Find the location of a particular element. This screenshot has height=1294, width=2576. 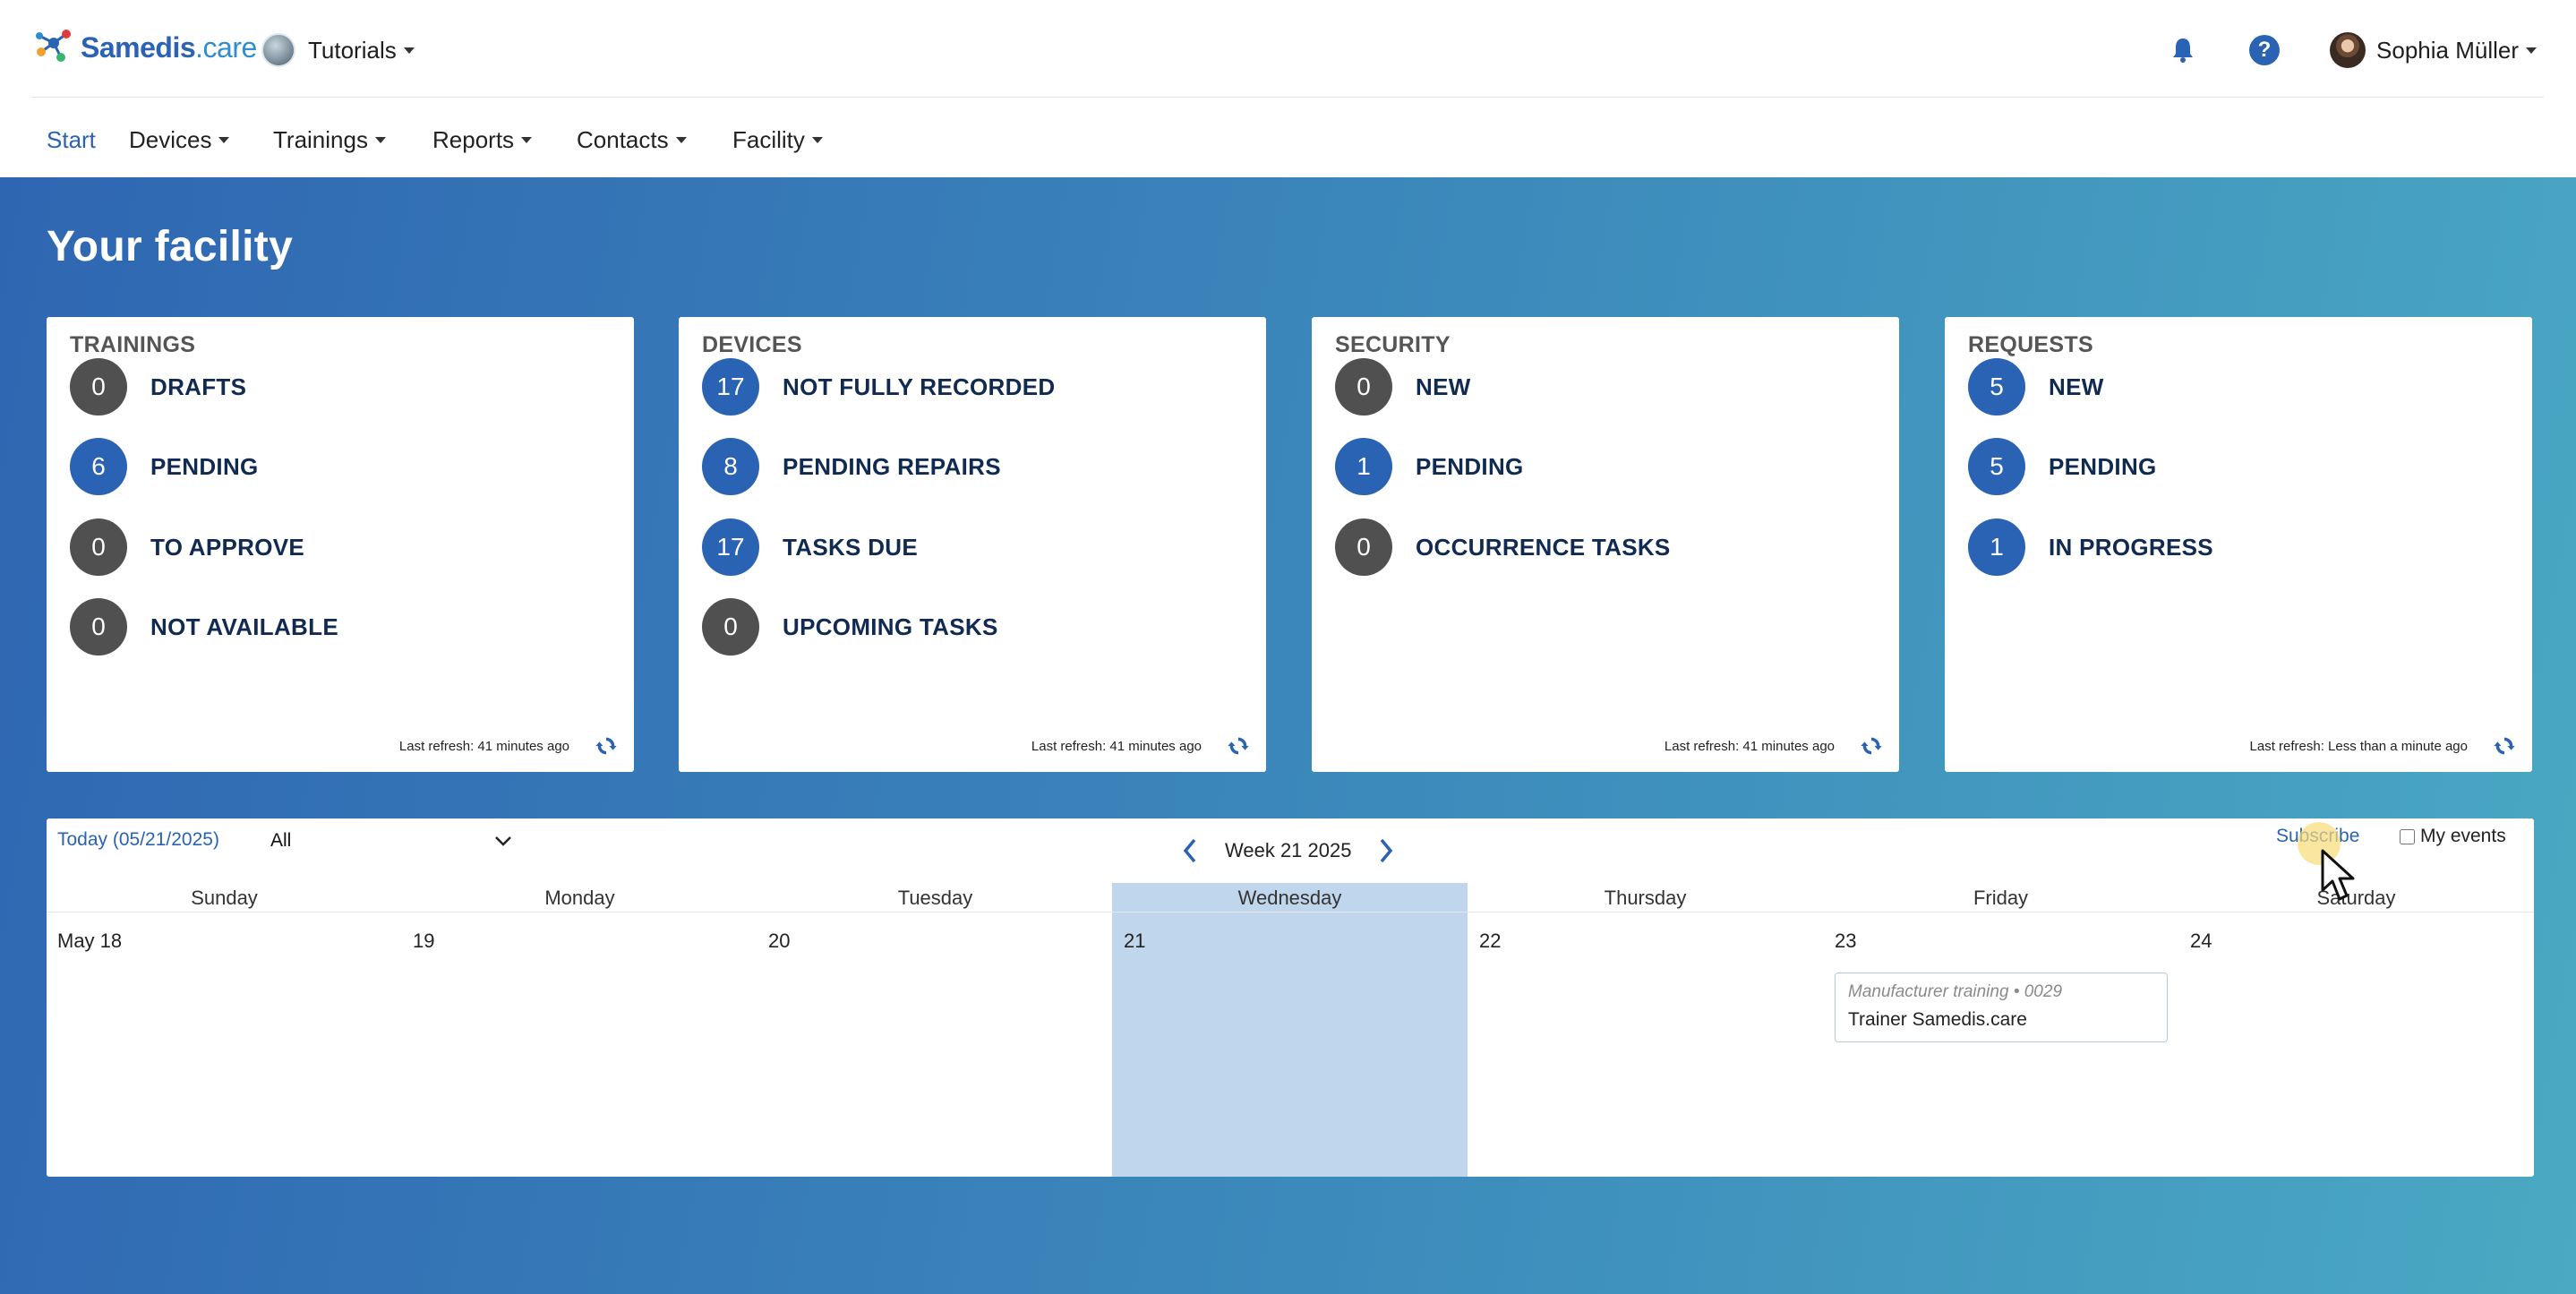

stat-row: 0 OCCURRENCE TASKS is located at coordinates (1503, 547).